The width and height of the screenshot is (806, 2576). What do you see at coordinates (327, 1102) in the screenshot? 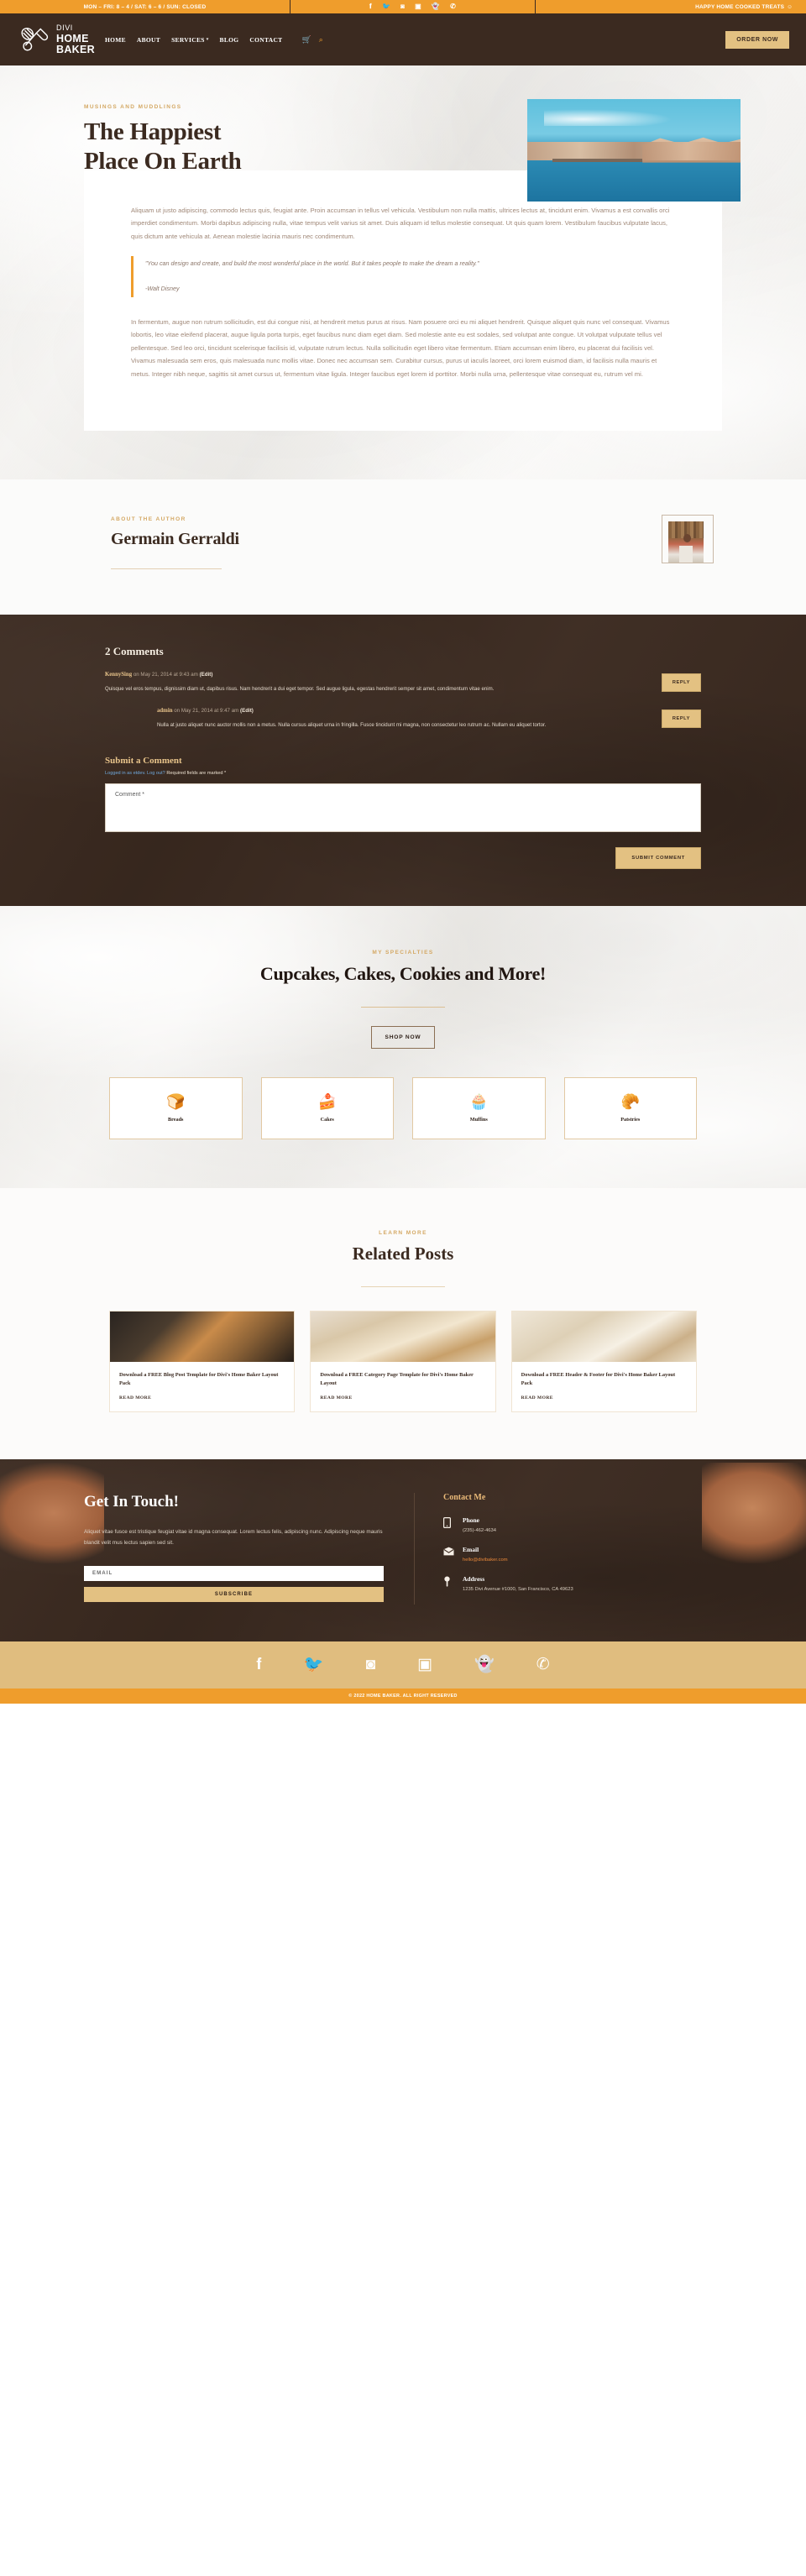
I see `cake-slice-icon: 🍰` at bounding box center [327, 1102].